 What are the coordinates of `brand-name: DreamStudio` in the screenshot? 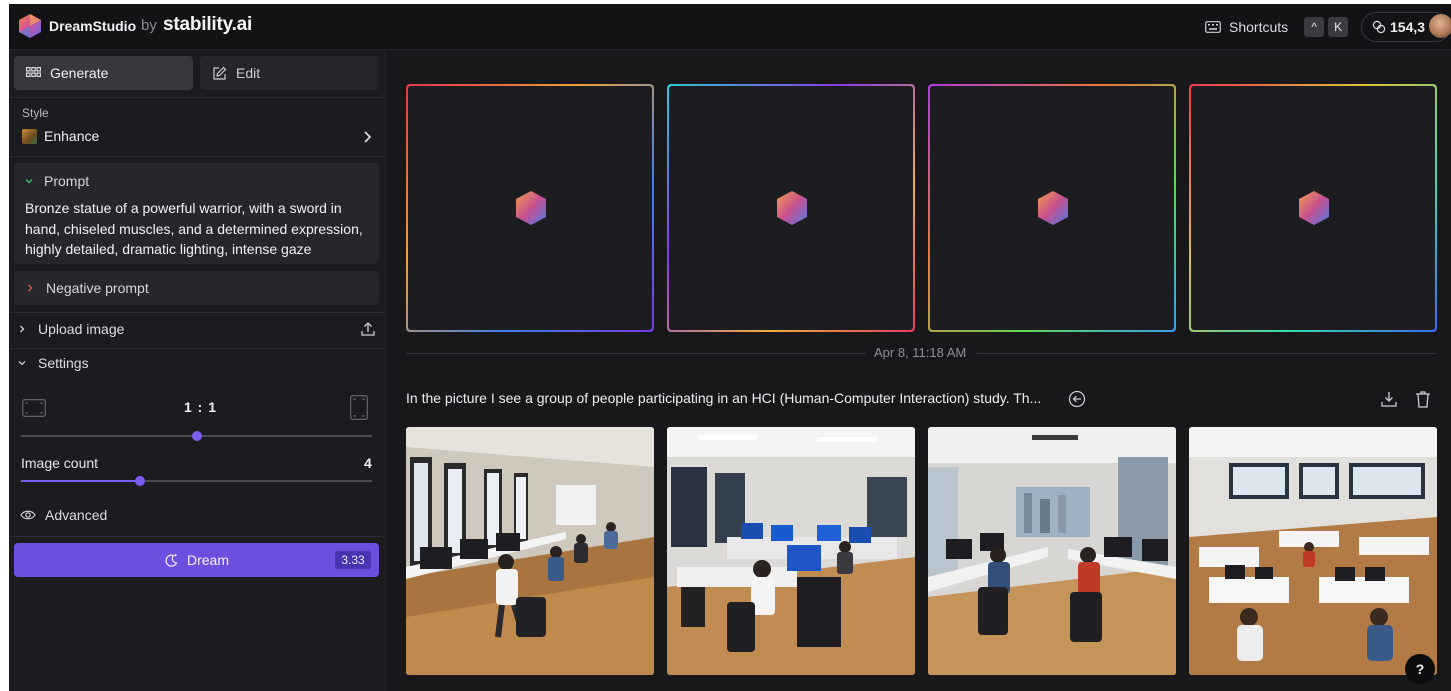 It's located at (93, 26).